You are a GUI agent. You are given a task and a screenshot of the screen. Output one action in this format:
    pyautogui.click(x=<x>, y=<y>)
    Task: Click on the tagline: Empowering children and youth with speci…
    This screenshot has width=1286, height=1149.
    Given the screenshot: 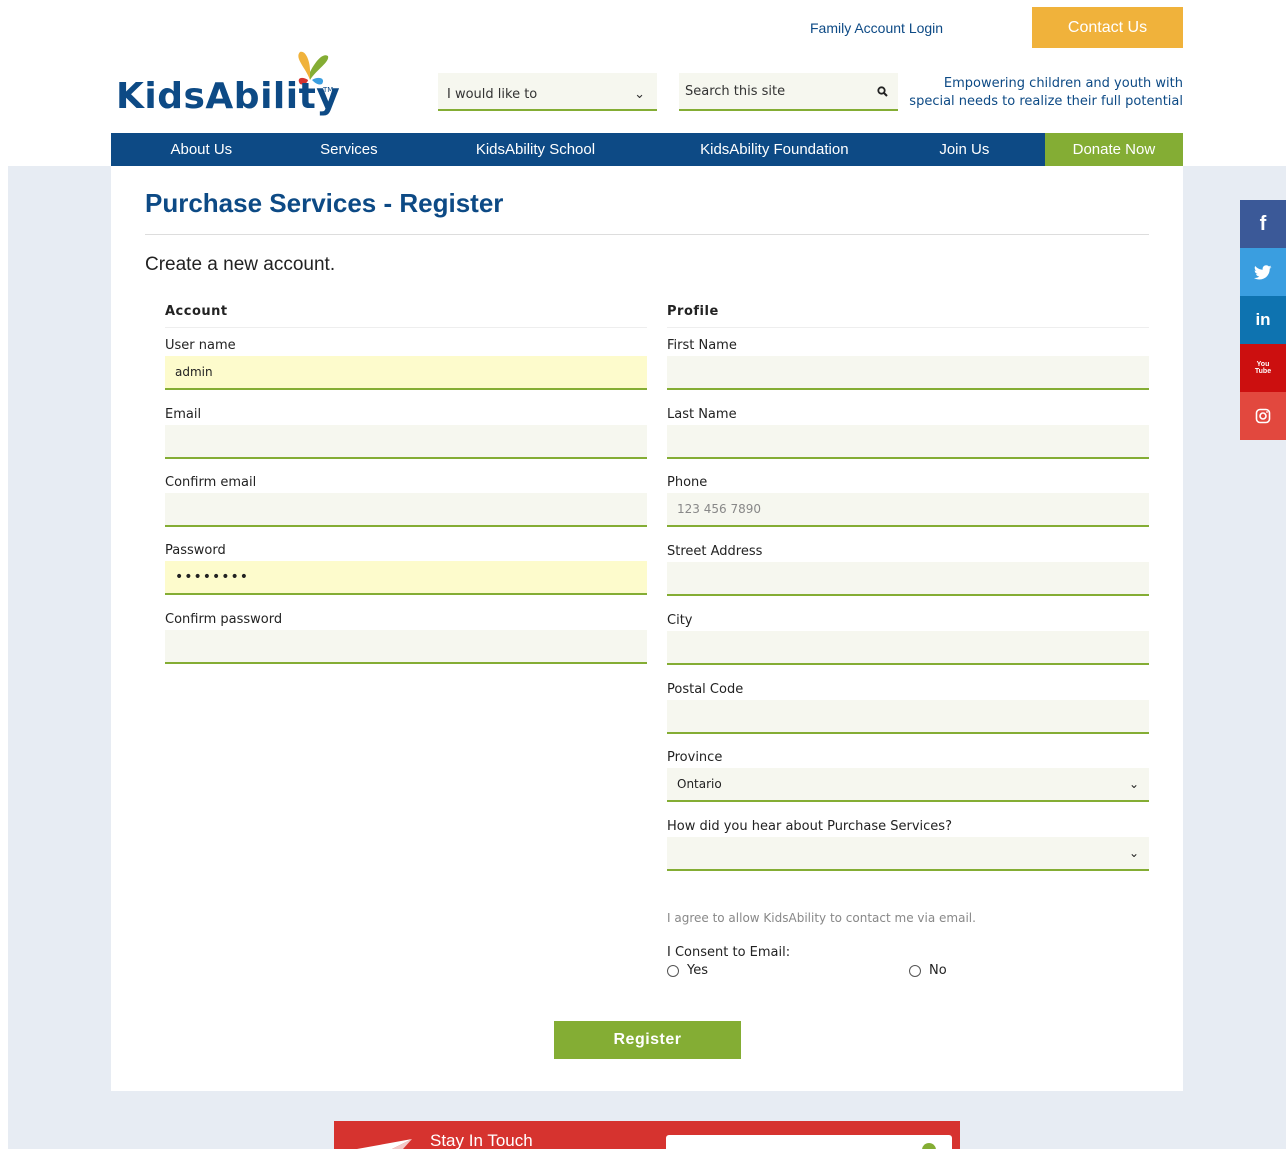 What is the action you would take?
    pyautogui.click(x=1033, y=93)
    